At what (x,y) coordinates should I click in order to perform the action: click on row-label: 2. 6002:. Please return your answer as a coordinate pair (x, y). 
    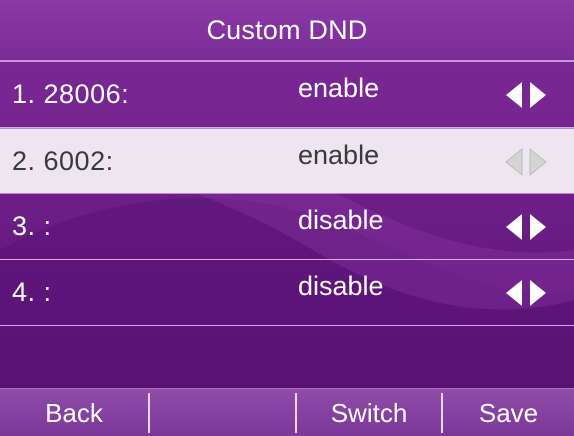
    Looking at the image, I should click on (63, 161).